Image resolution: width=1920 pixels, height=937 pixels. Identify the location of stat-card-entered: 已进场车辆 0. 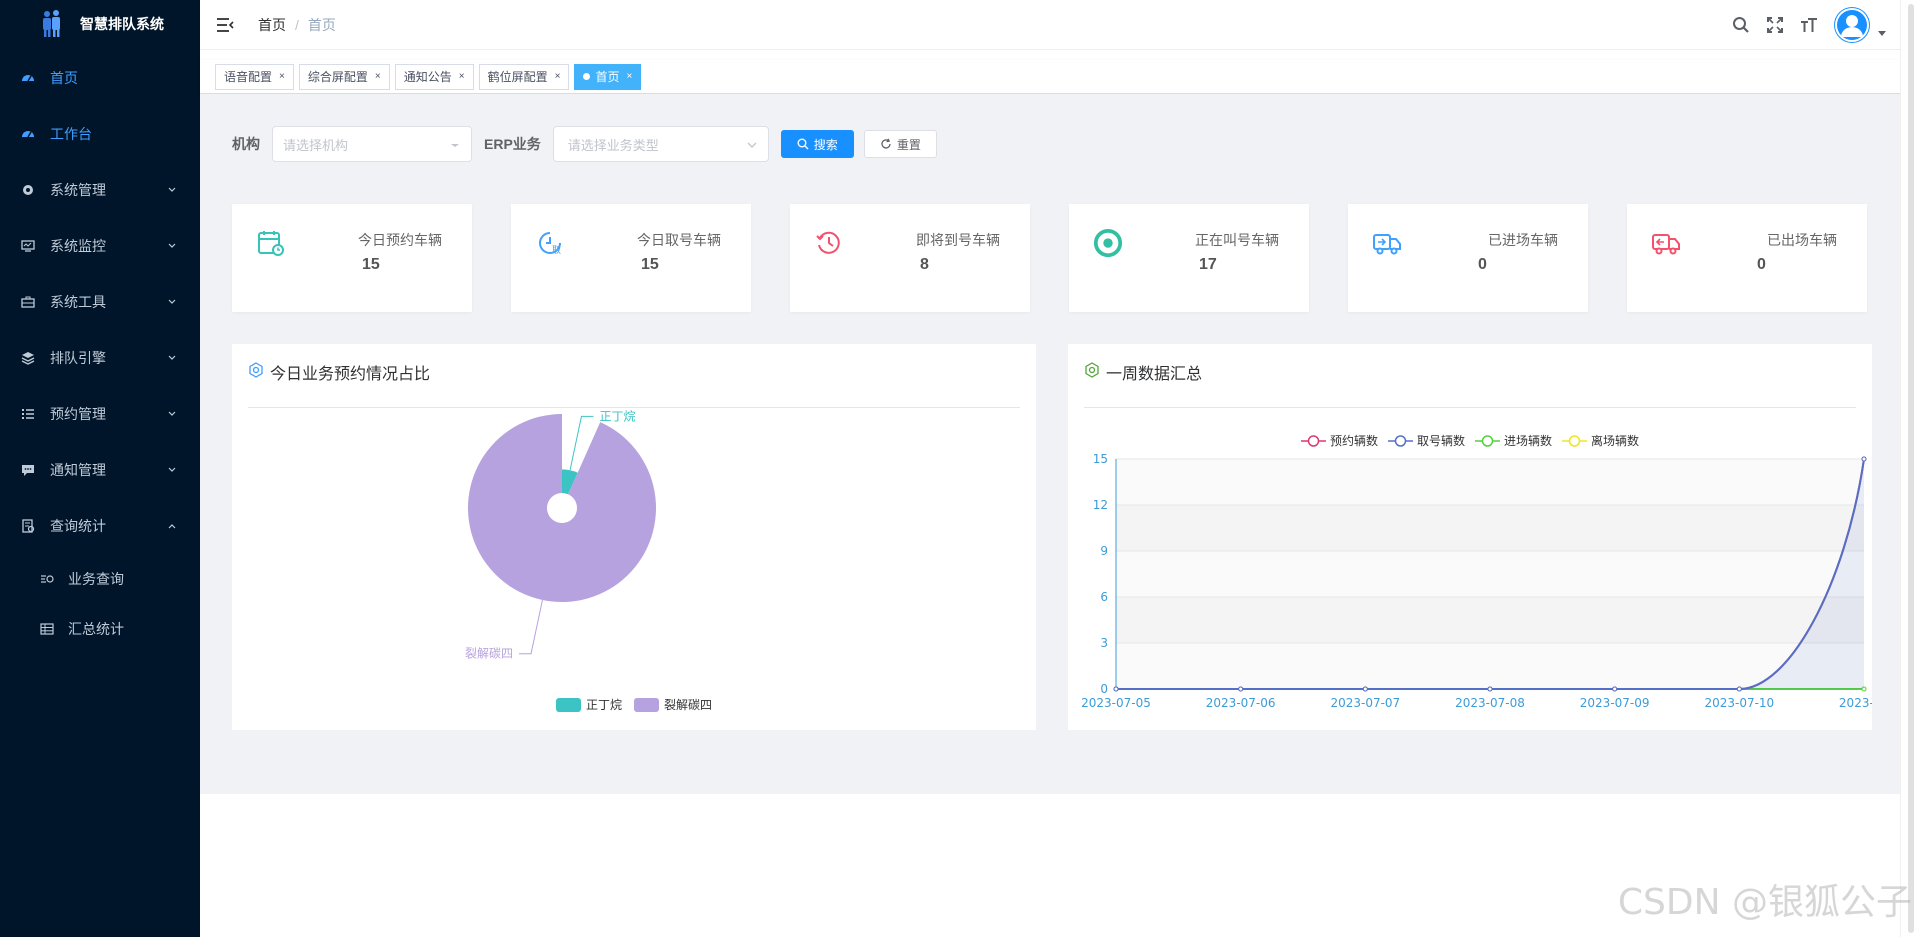
(1468, 258).